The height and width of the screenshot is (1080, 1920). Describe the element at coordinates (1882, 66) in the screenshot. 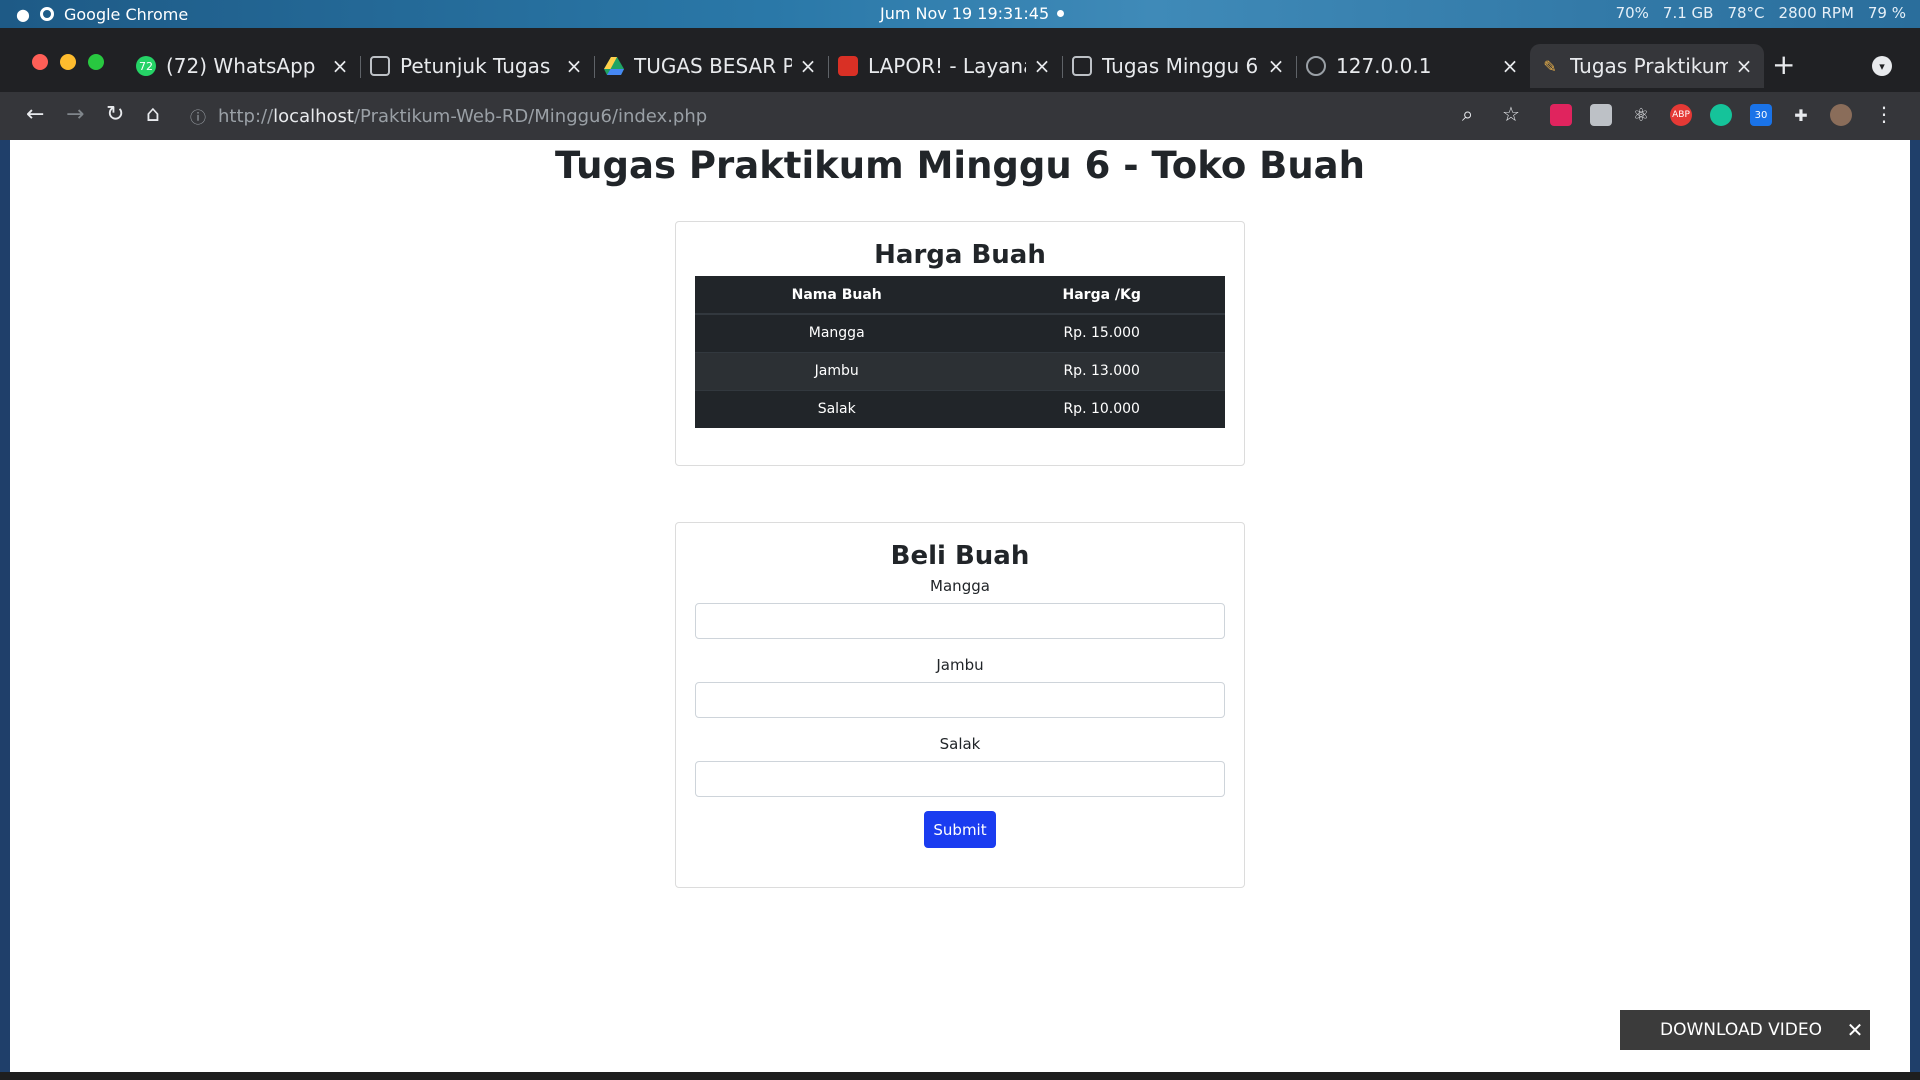

I see `tab-search-icon: ▾` at that location.